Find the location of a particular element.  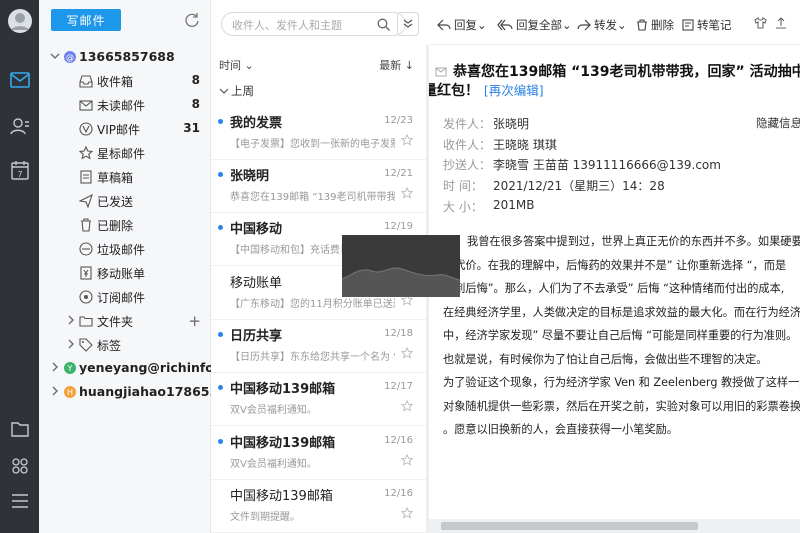

search-filter-button is located at coordinates (408, 24).